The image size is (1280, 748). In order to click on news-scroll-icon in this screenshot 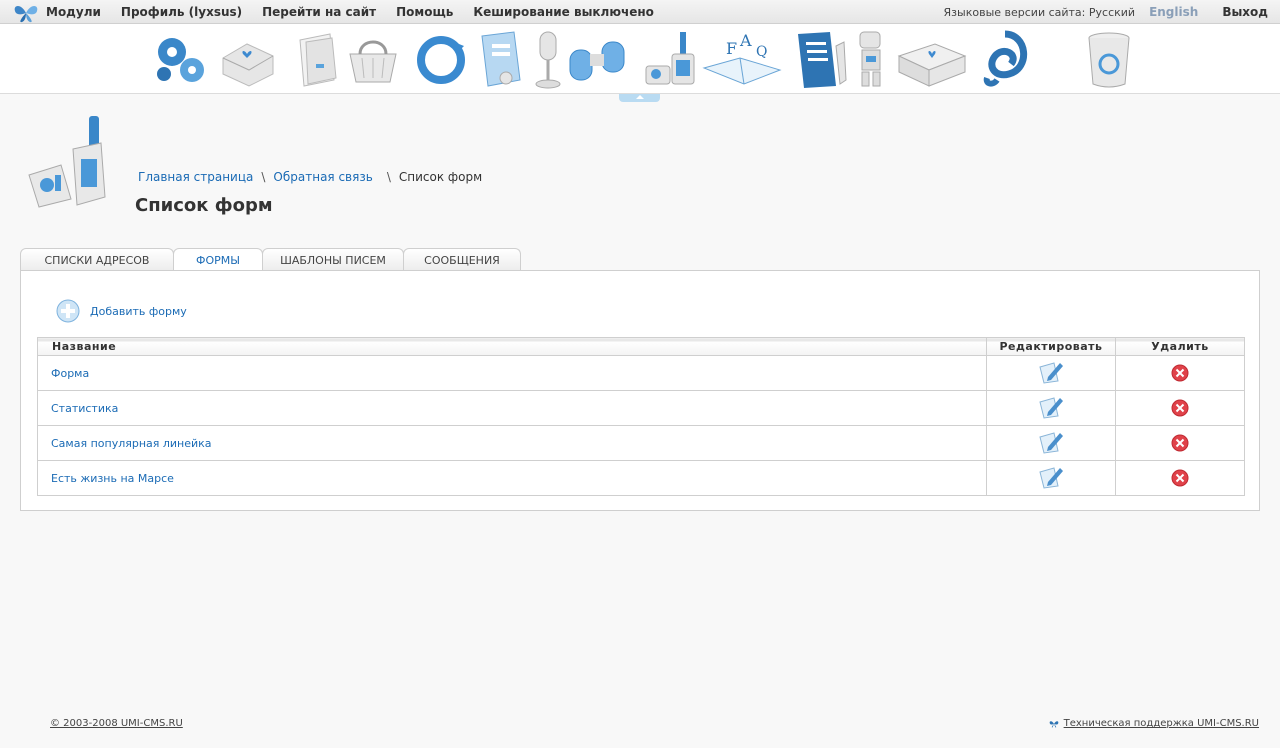, I will do `click(821, 59)`.